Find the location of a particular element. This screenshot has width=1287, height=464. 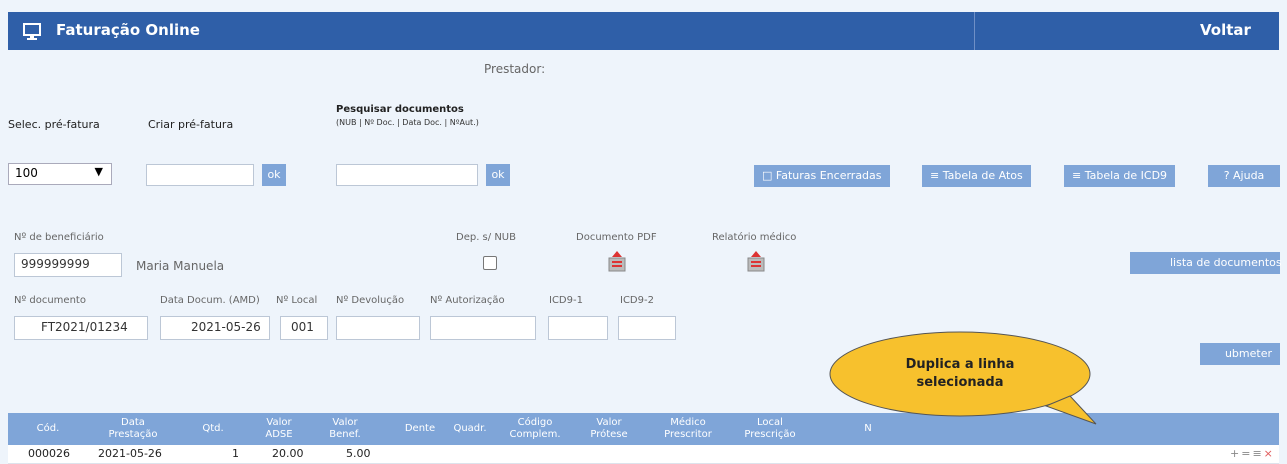

app-title: Faturação Online is located at coordinates (128, 30).